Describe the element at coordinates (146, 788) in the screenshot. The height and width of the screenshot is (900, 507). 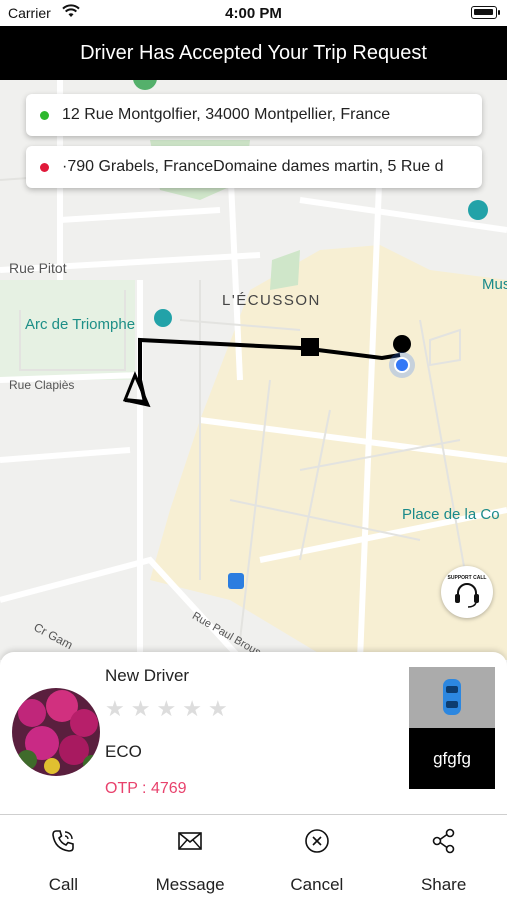
I see `otp-label: OTP : 4769` at that location.